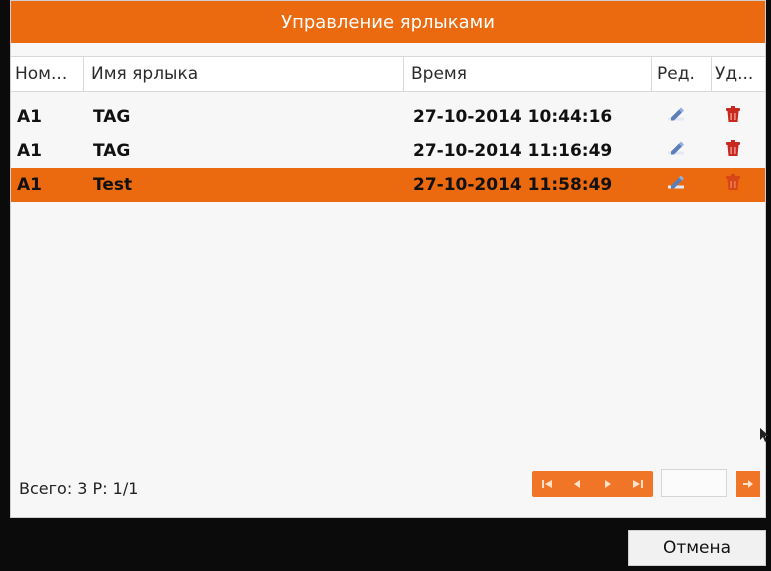  What do you see at coordinates (683, 74) in the screenshot?
I see `column-header-edit: Ред.` at bounding box center [683, 74].